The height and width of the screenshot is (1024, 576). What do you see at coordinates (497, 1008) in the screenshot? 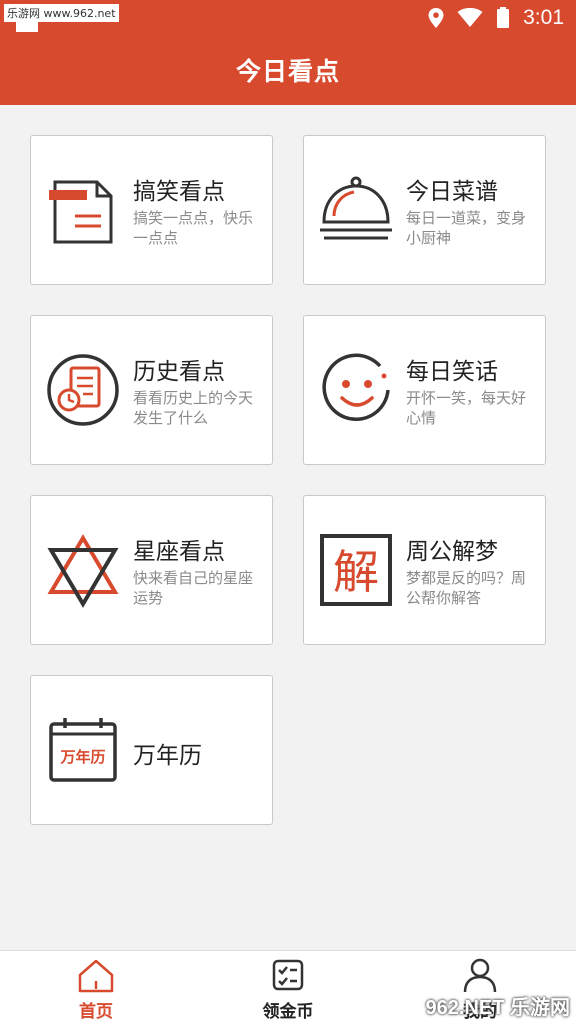
I see `site-watermark: 962.NET 乐游网` at bounding box center [497, 1008].